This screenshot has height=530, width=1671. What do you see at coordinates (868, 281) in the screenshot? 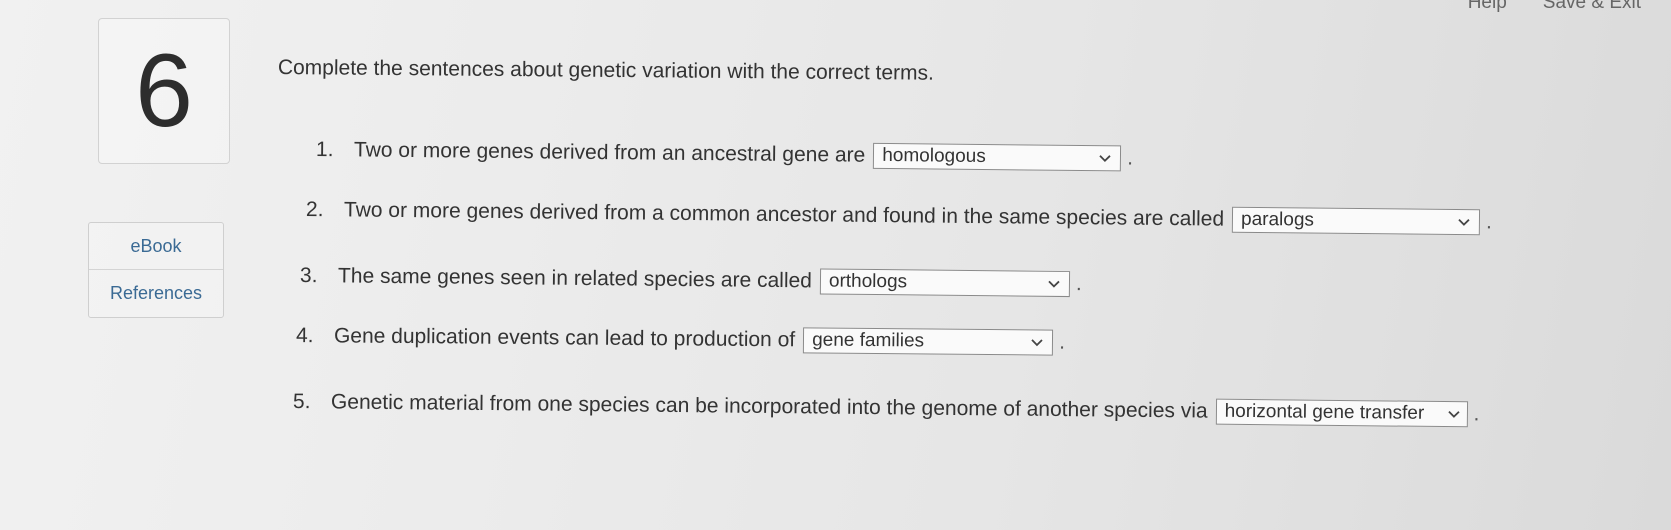
I see `dropdown-selected-value: orthologs` at bounding box center [868, 281].